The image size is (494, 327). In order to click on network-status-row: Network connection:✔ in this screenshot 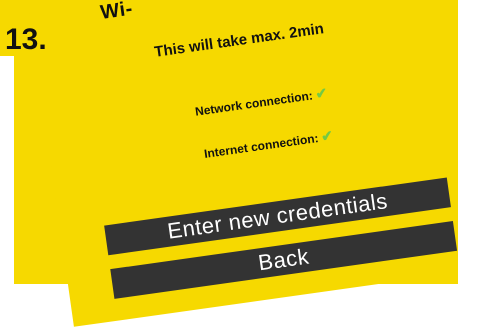, I will do `click(261, 101)`.